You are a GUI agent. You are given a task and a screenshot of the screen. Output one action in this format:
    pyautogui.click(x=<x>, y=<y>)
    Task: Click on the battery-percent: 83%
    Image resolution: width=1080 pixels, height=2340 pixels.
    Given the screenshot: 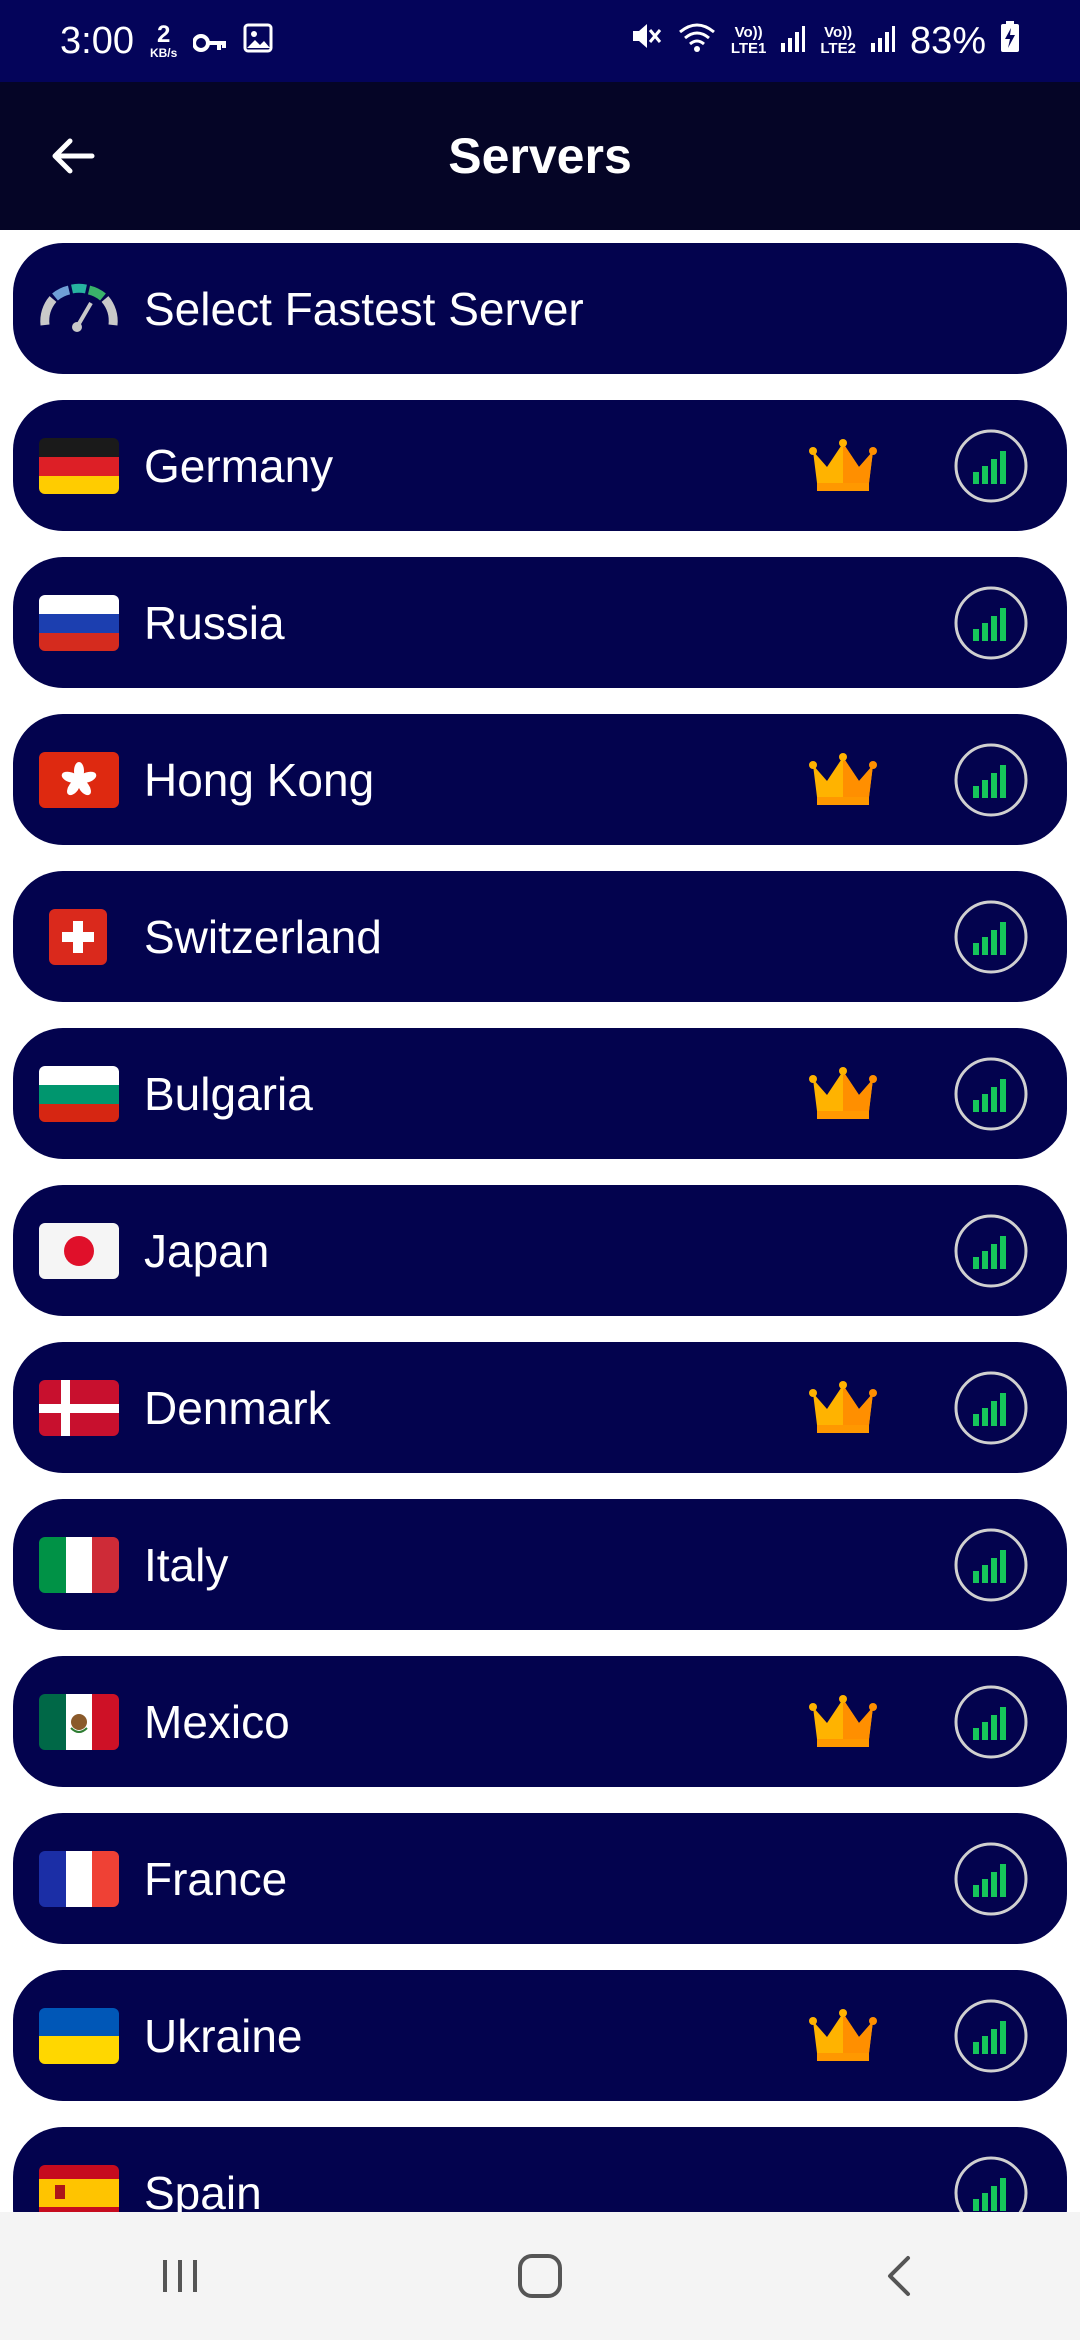 What is the action you would take?
    pyautogui.click(x=947, y=40)
    